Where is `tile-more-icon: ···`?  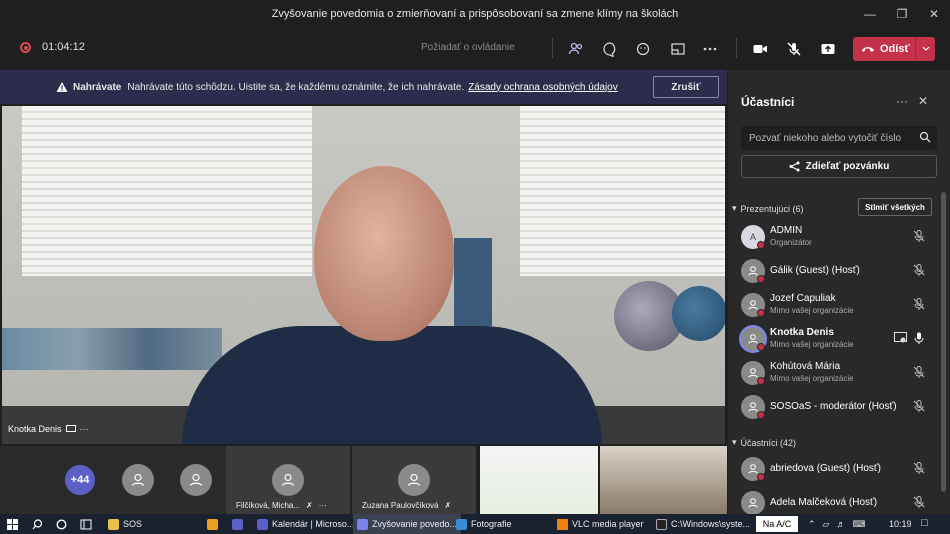 tile-more-icon: ··· is located at coordinates (323, 505).